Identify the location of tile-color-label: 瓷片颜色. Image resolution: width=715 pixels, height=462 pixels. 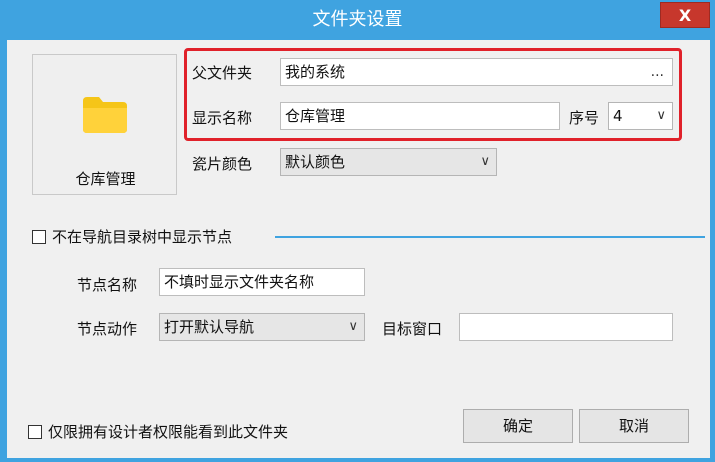
(222, 164).